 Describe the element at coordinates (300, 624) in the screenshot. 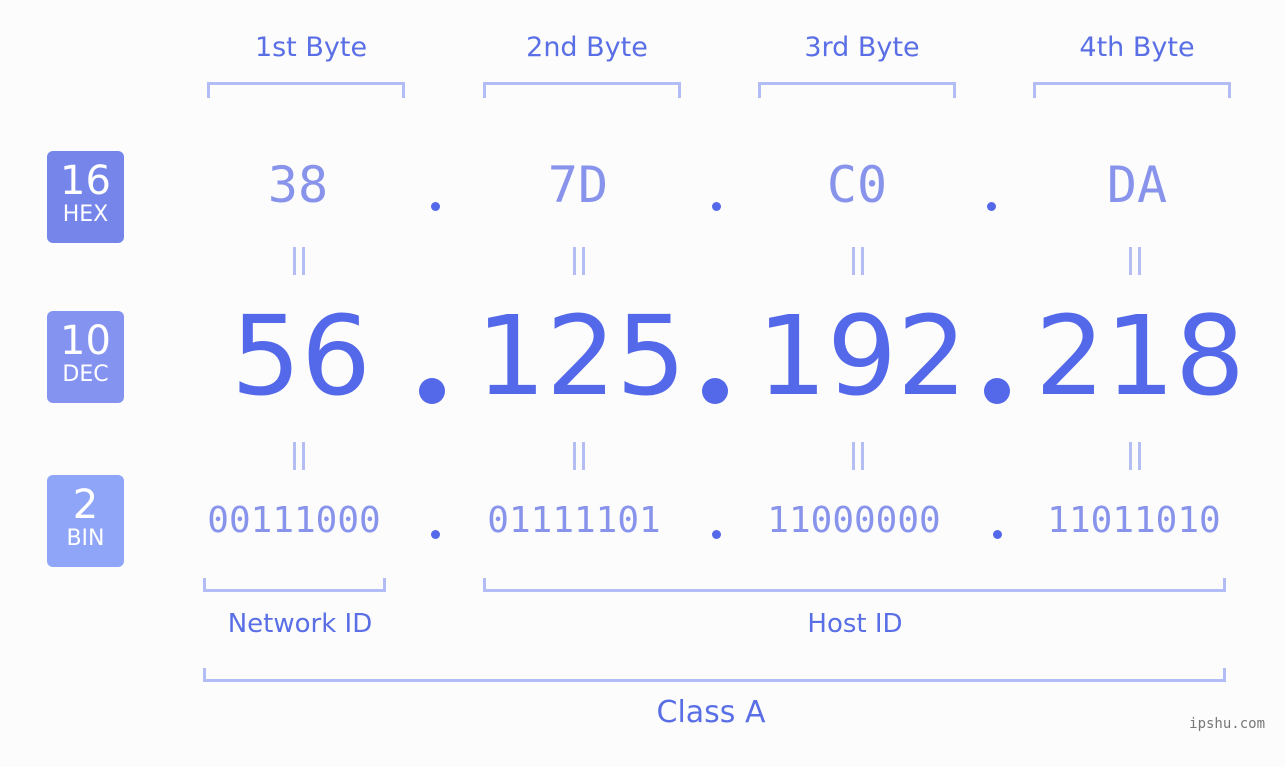

I see `network-id-label: Network ID` at that location.